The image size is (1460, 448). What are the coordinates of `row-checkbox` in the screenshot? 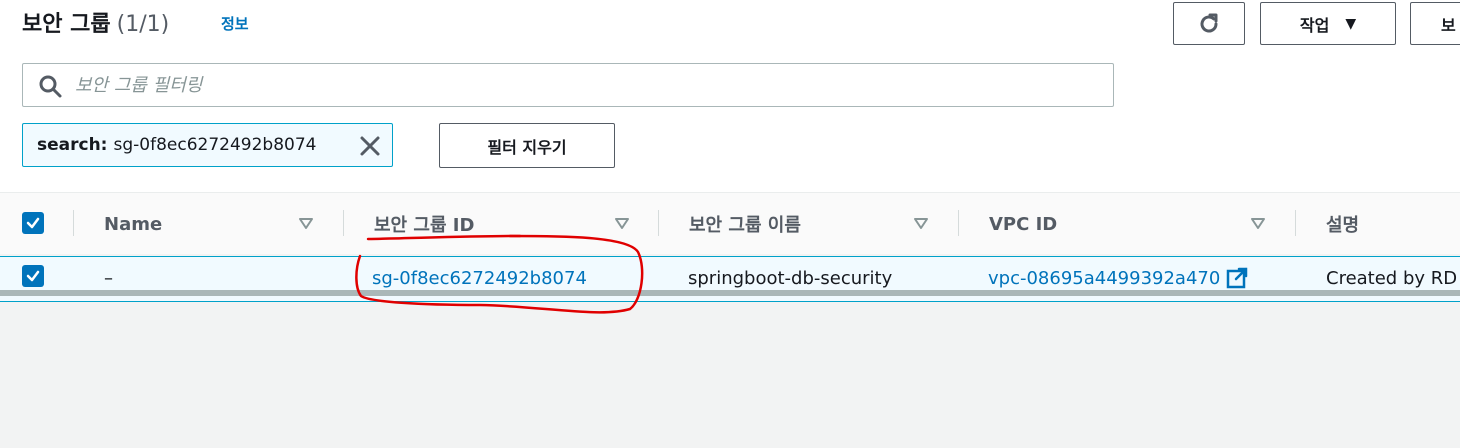 It's located at (33, 276).